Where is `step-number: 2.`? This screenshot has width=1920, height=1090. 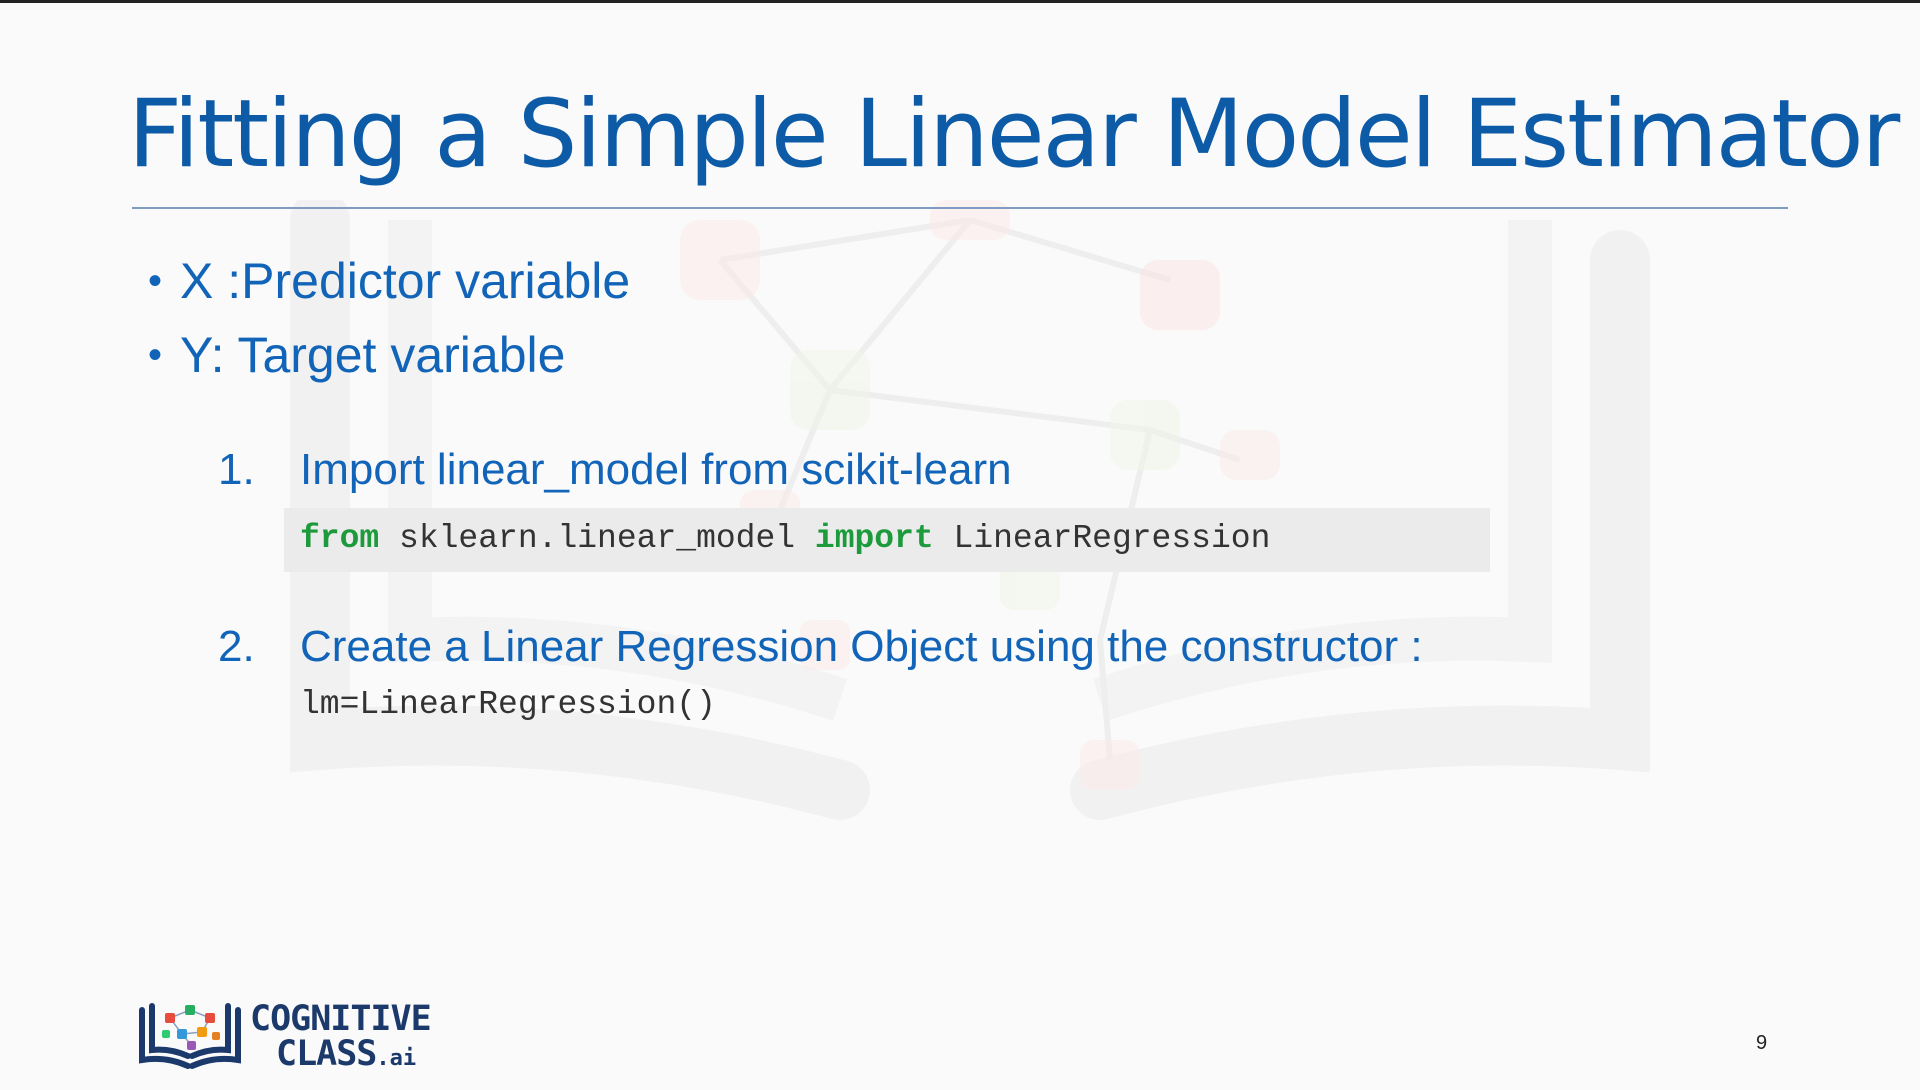
step-number: 2. is located at coordinates (236, 646).